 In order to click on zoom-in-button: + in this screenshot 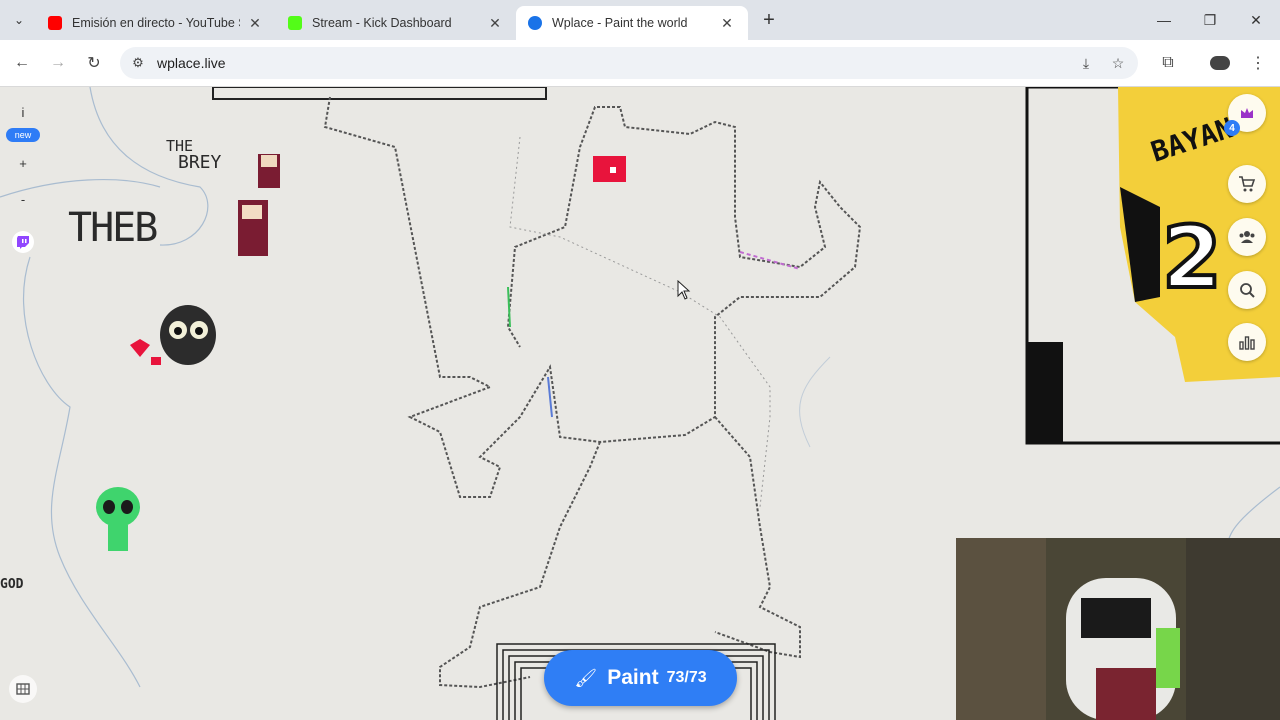, I will do `click(23, 163)`.